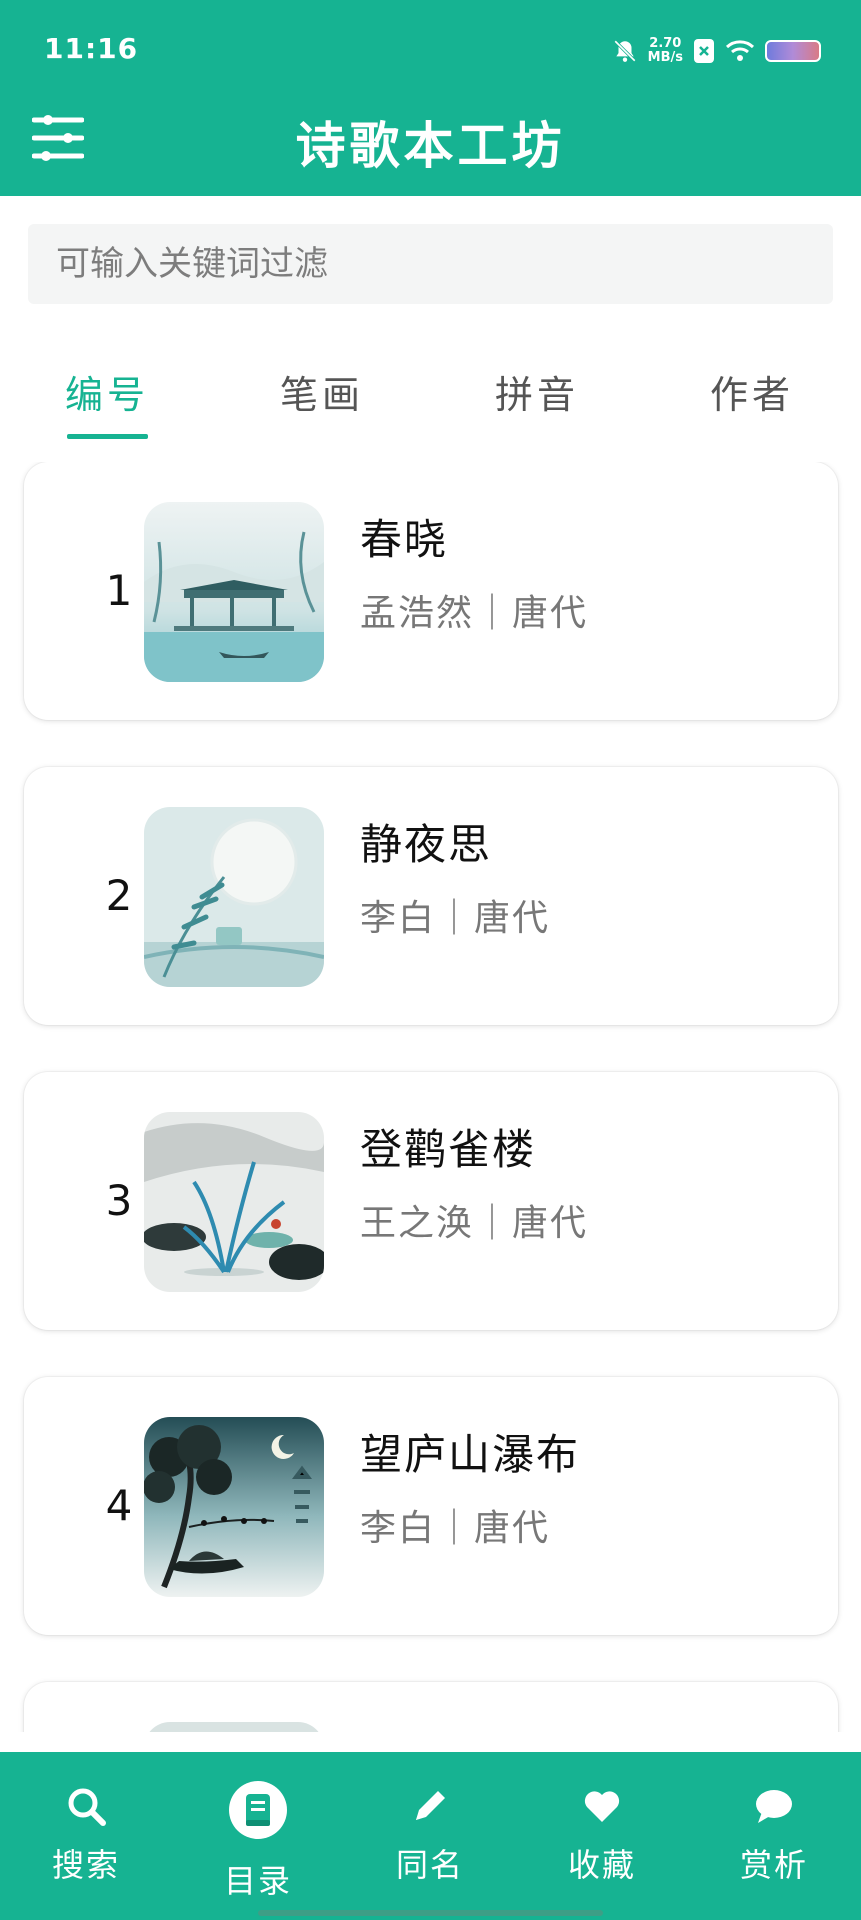 This screenshot has height=1920, width=861. What do you see at coordinates (716, 51) in the screenshot?
I see `status-icons: 2.70 MB/s` at bounding box center [716, 51].